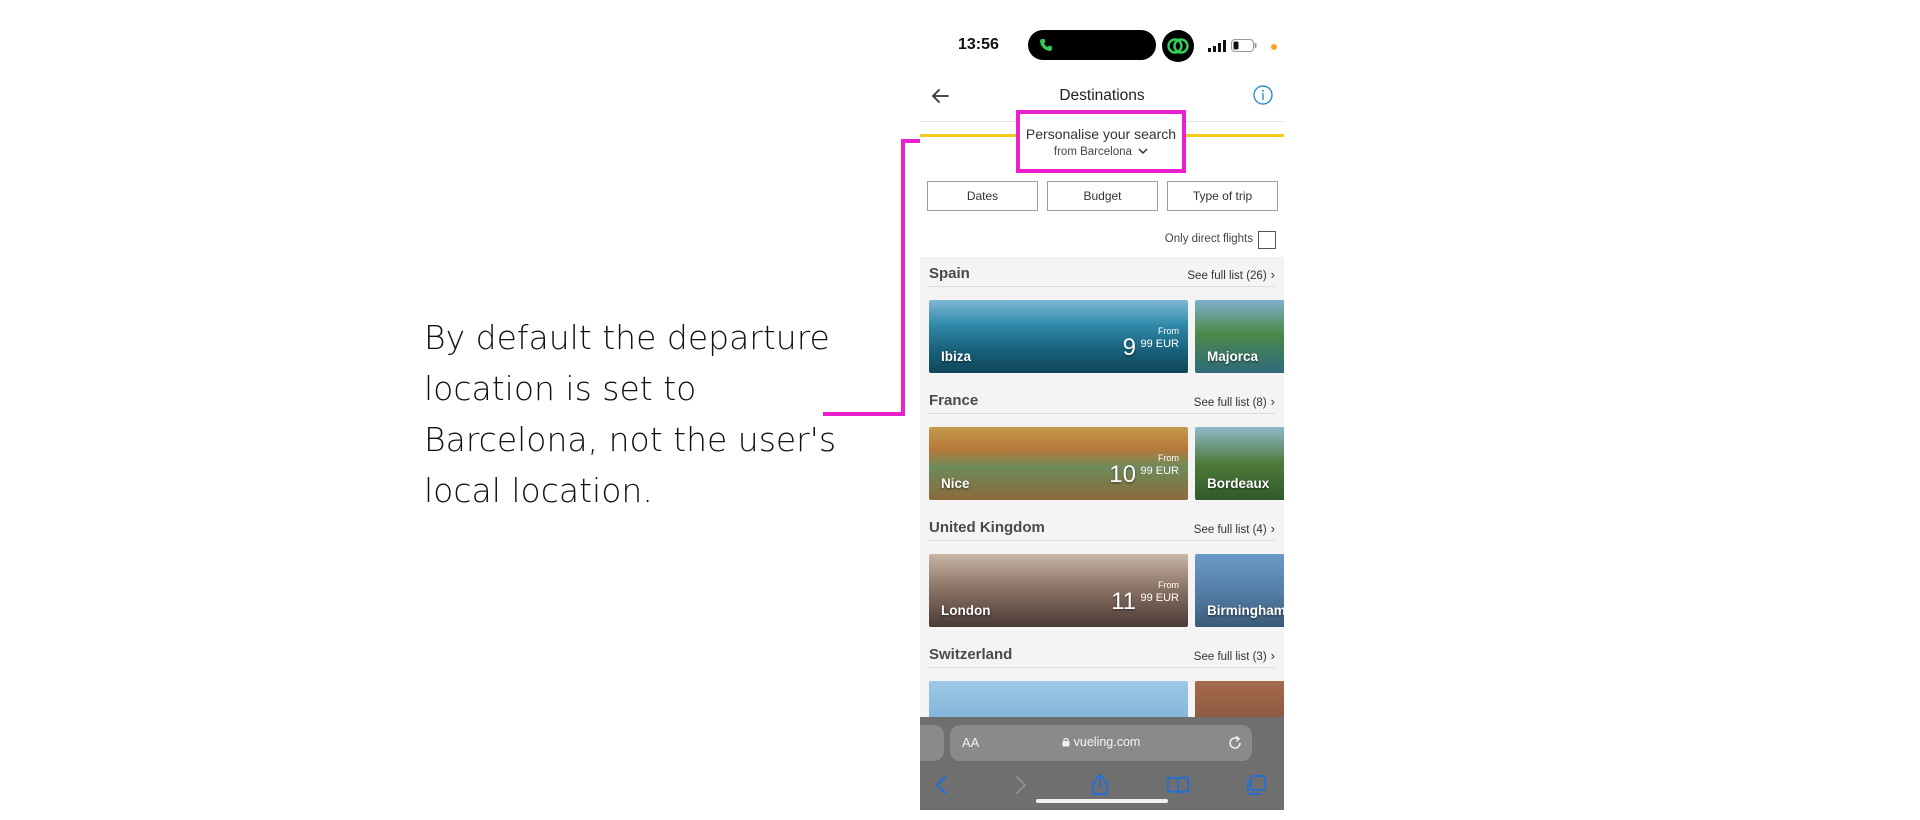 The width and height of the screenshot is (1920, 820). I want to click on status-bar: 13:56, so click(1102, 46).